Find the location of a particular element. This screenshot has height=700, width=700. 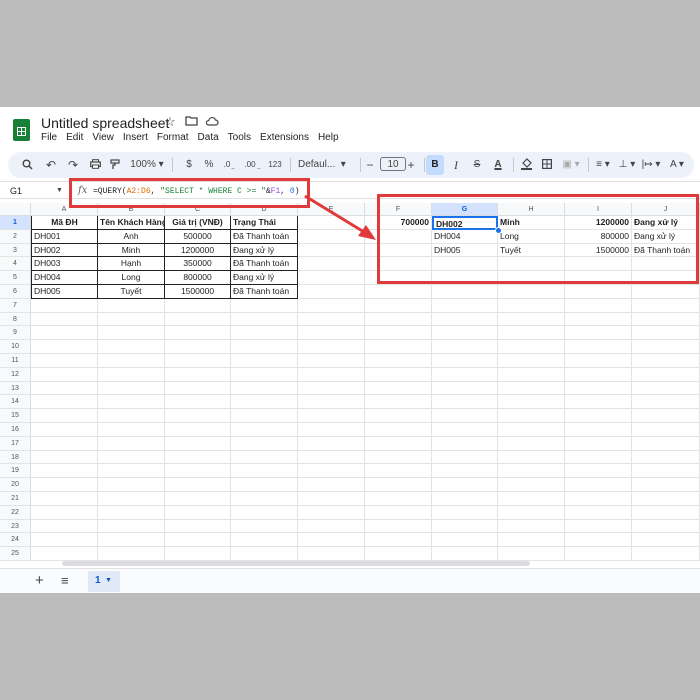

annotation-arrow is located at coordinates (340, 217).